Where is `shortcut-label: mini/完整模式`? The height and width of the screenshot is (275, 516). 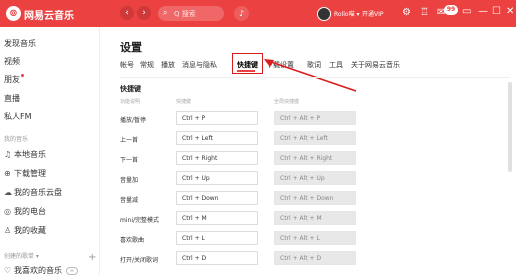
shortcut-label: mini/完整模式 is located at coordinates (140, 220).